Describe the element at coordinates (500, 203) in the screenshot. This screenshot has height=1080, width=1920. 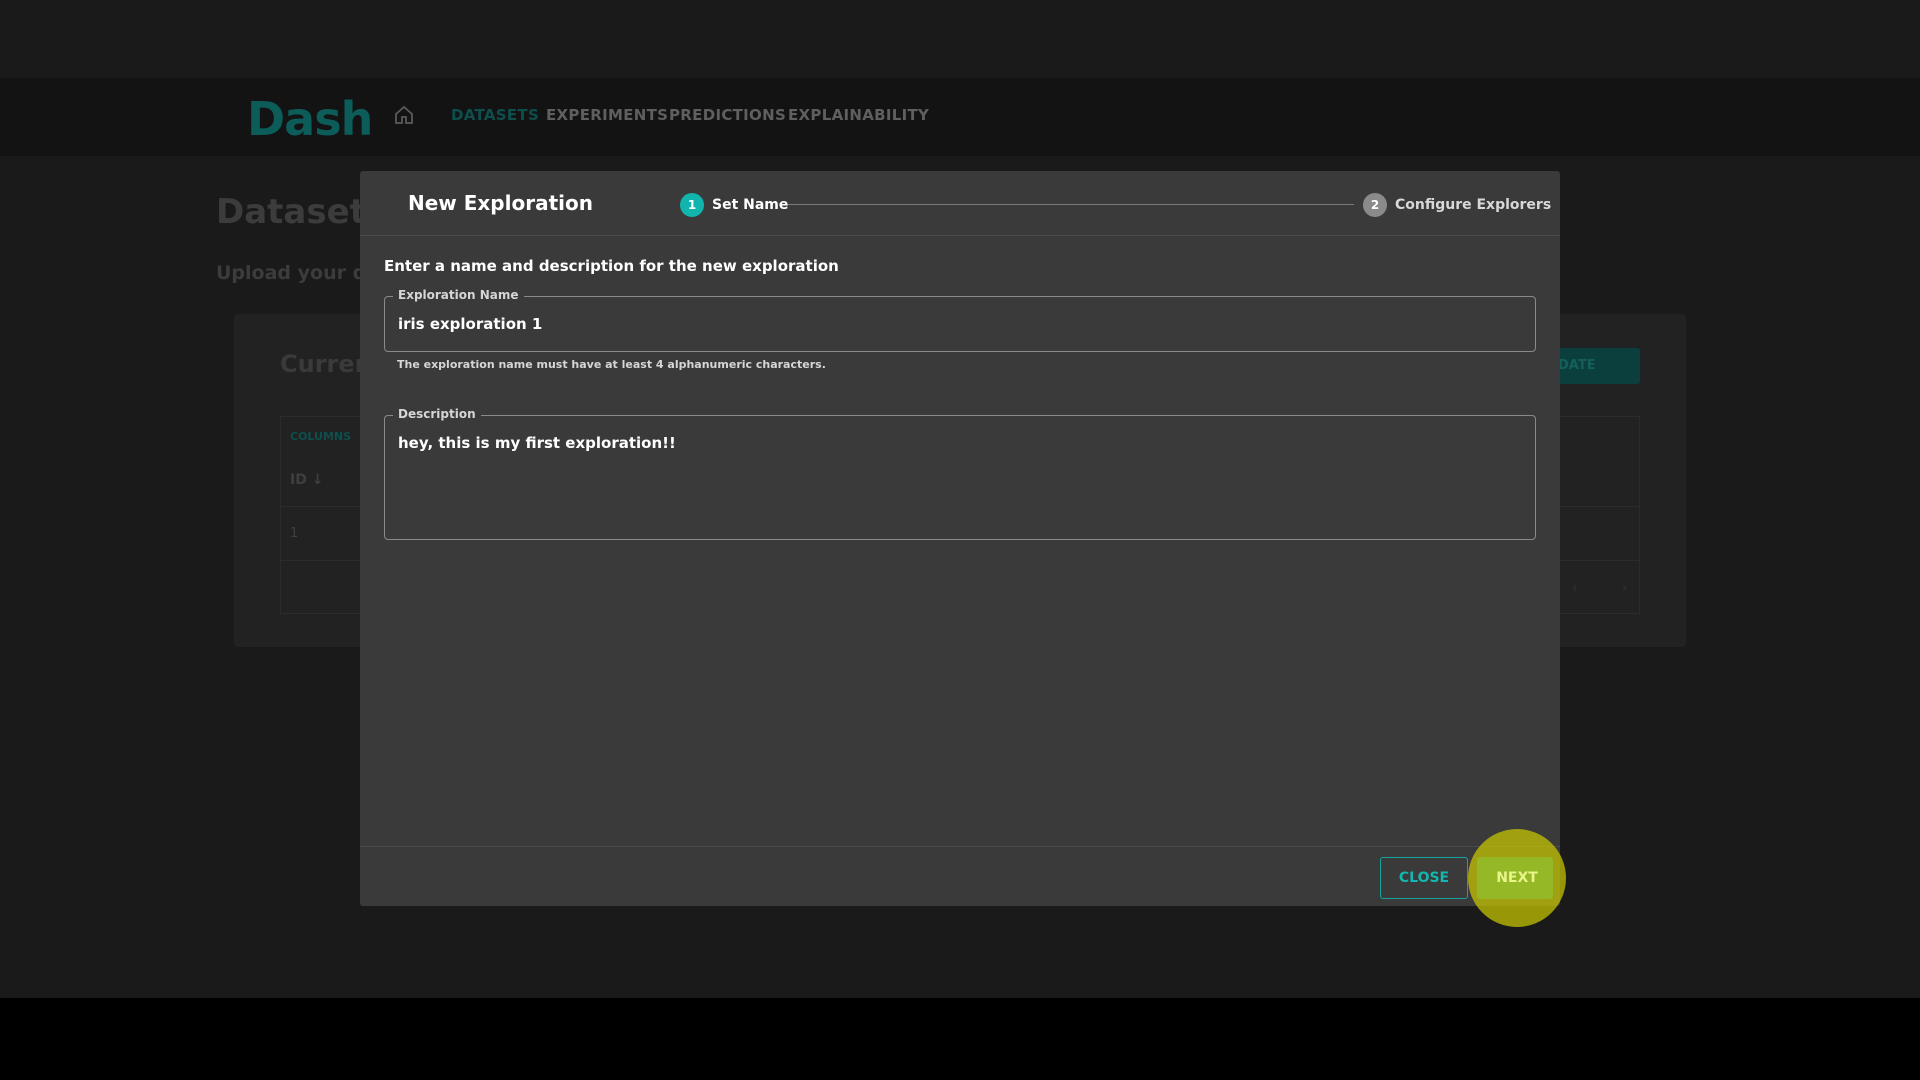
I see `dialog-title: New Exploration` at that location.